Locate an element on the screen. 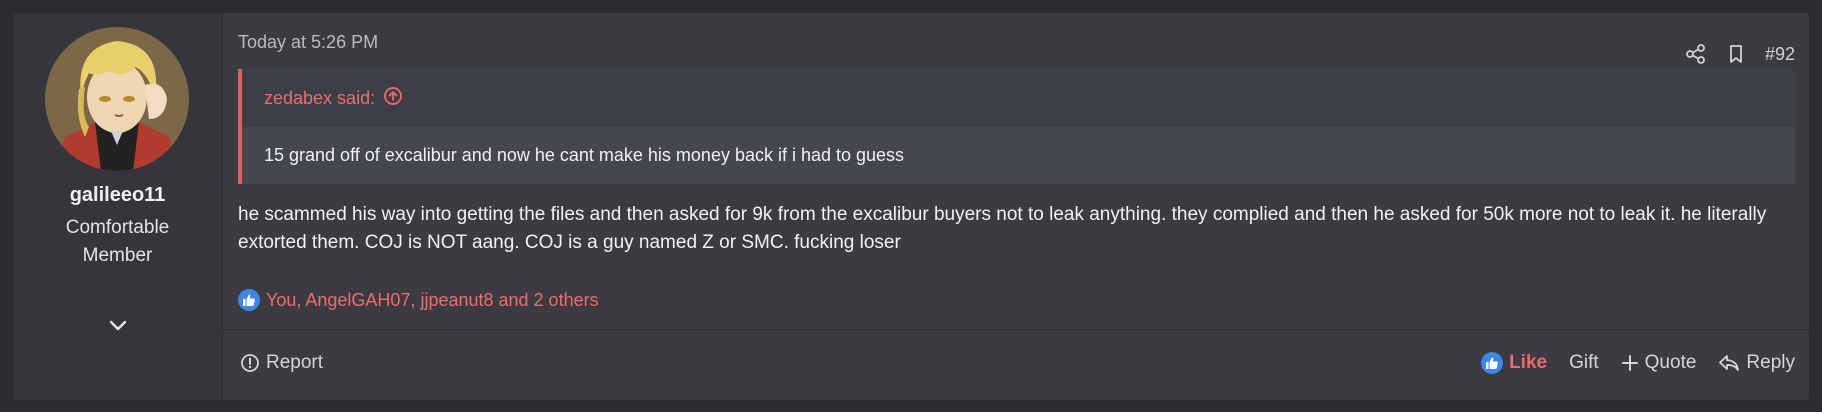 The image size is (1822, 412). share-icon is located at coordinates (1696, 54).